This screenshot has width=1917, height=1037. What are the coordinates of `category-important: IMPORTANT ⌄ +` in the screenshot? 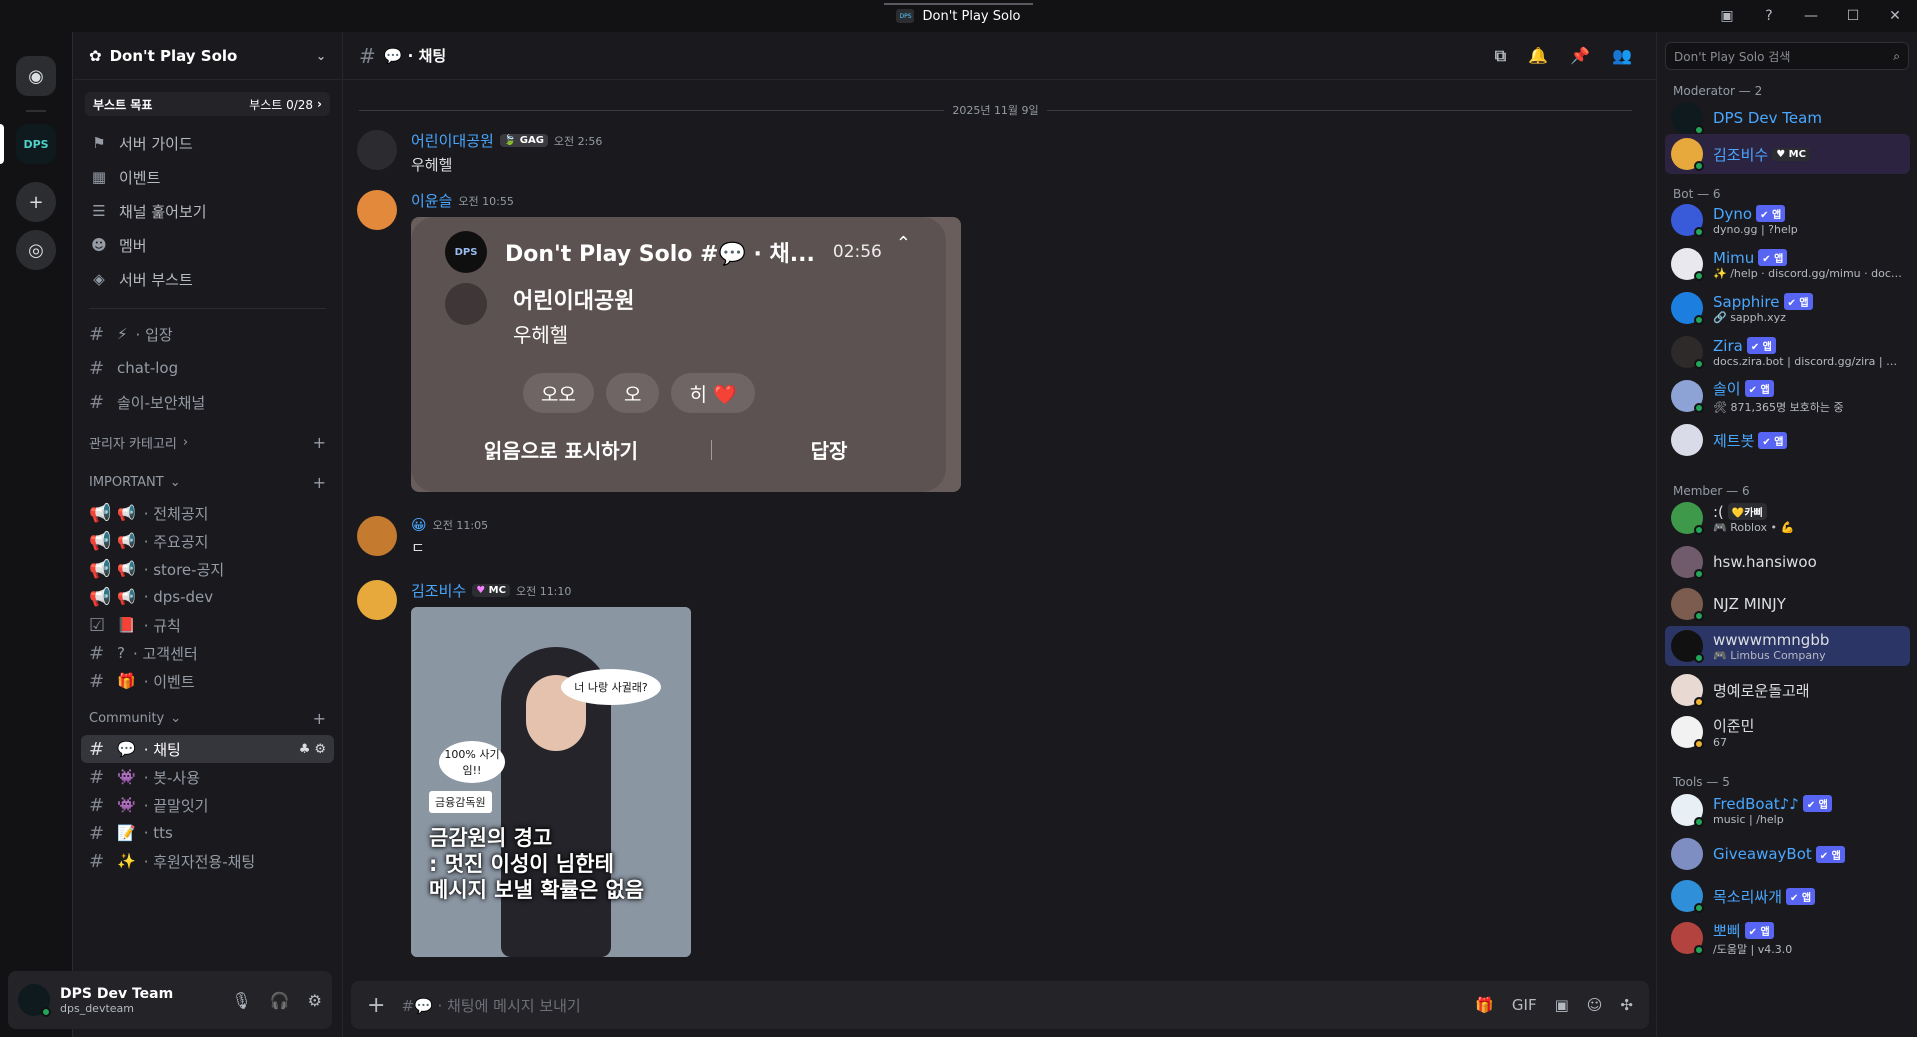 It's located at (207, 482).